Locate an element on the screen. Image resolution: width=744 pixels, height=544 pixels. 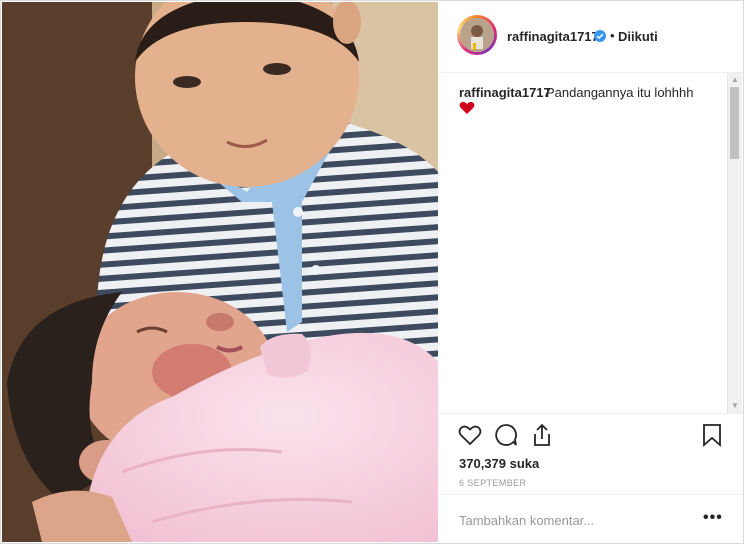
share-icon is located at coordinates (542, 435).